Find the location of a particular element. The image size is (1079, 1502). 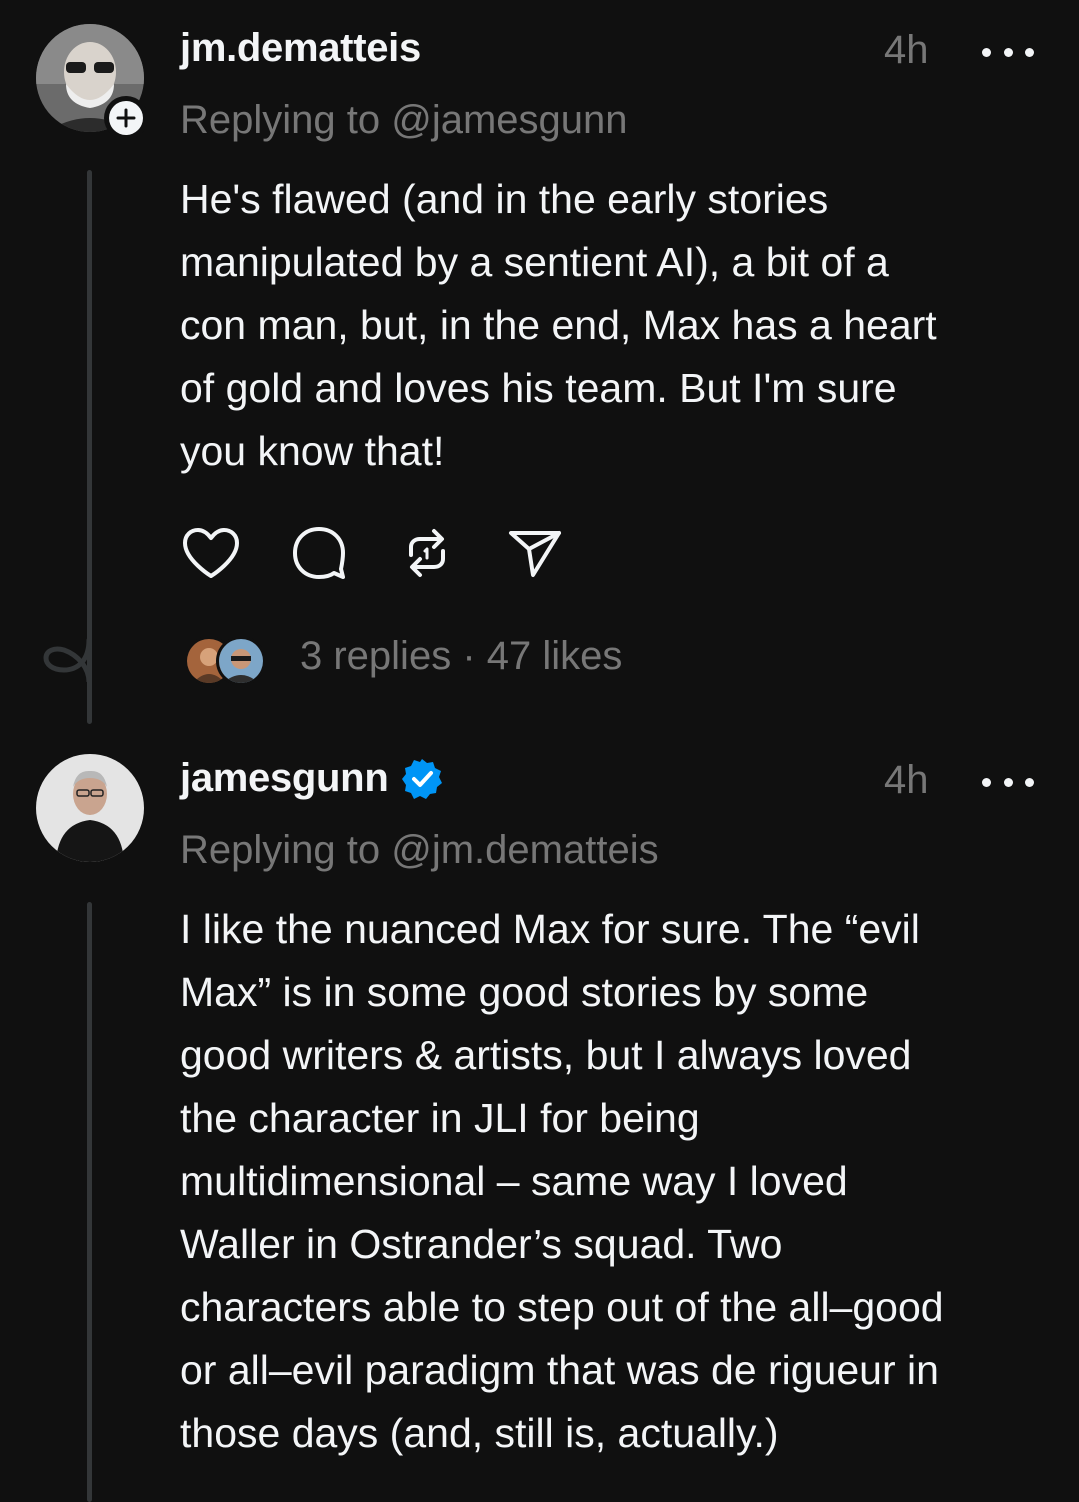

thread-loop-icon is located at coordinates (67, 660).